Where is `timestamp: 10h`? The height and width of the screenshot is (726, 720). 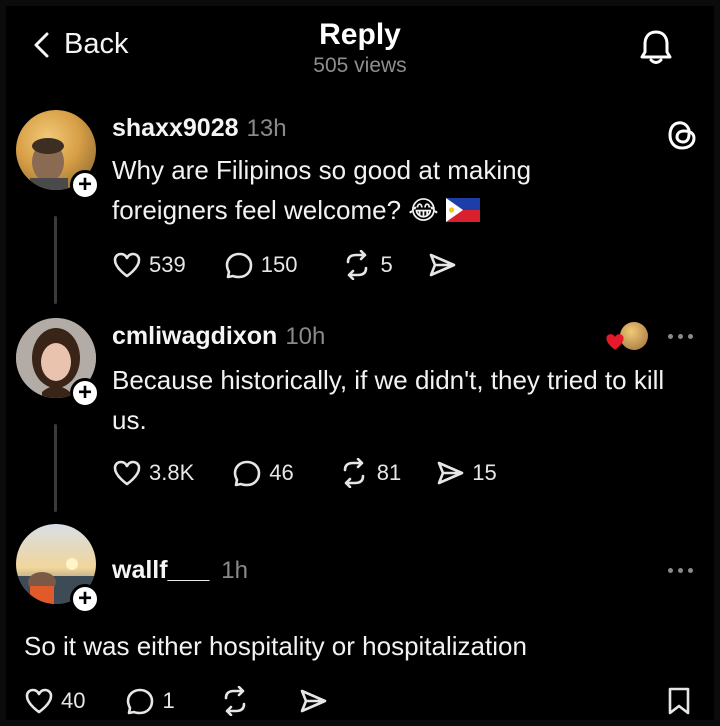 timestamp: 10h is located at coordinates (305, 336).